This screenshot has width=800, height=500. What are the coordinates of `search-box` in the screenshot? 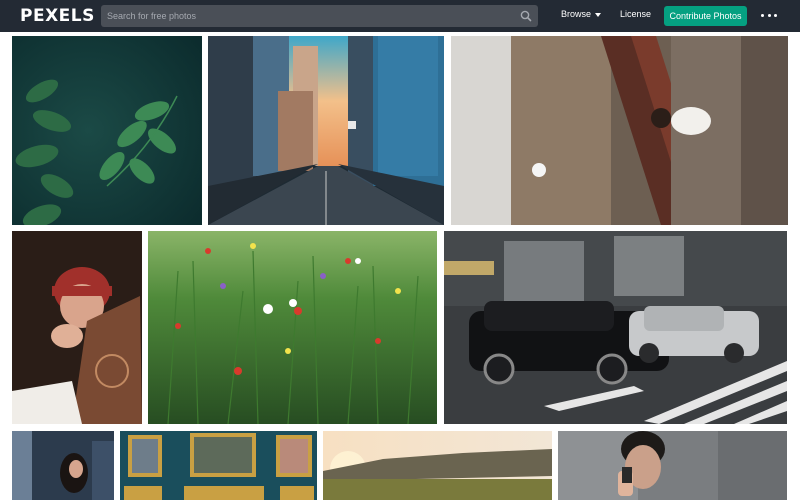 It's located at (319, 16).